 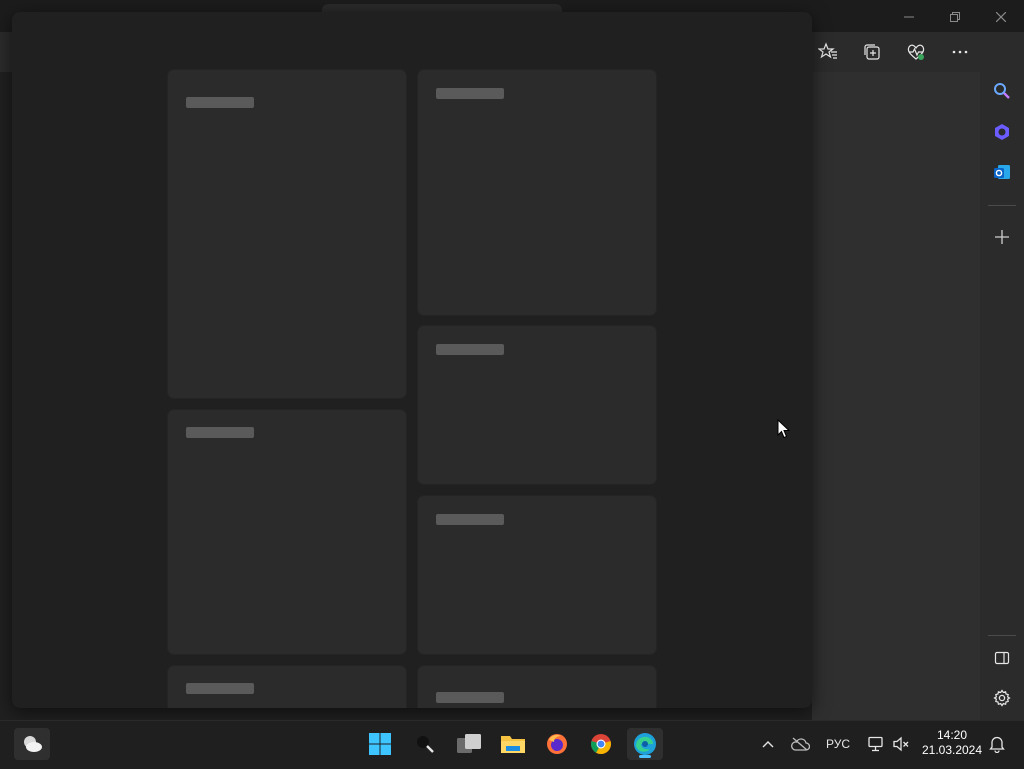 I want to click on show-hidden-icons-button, so click(x=768, y=744).